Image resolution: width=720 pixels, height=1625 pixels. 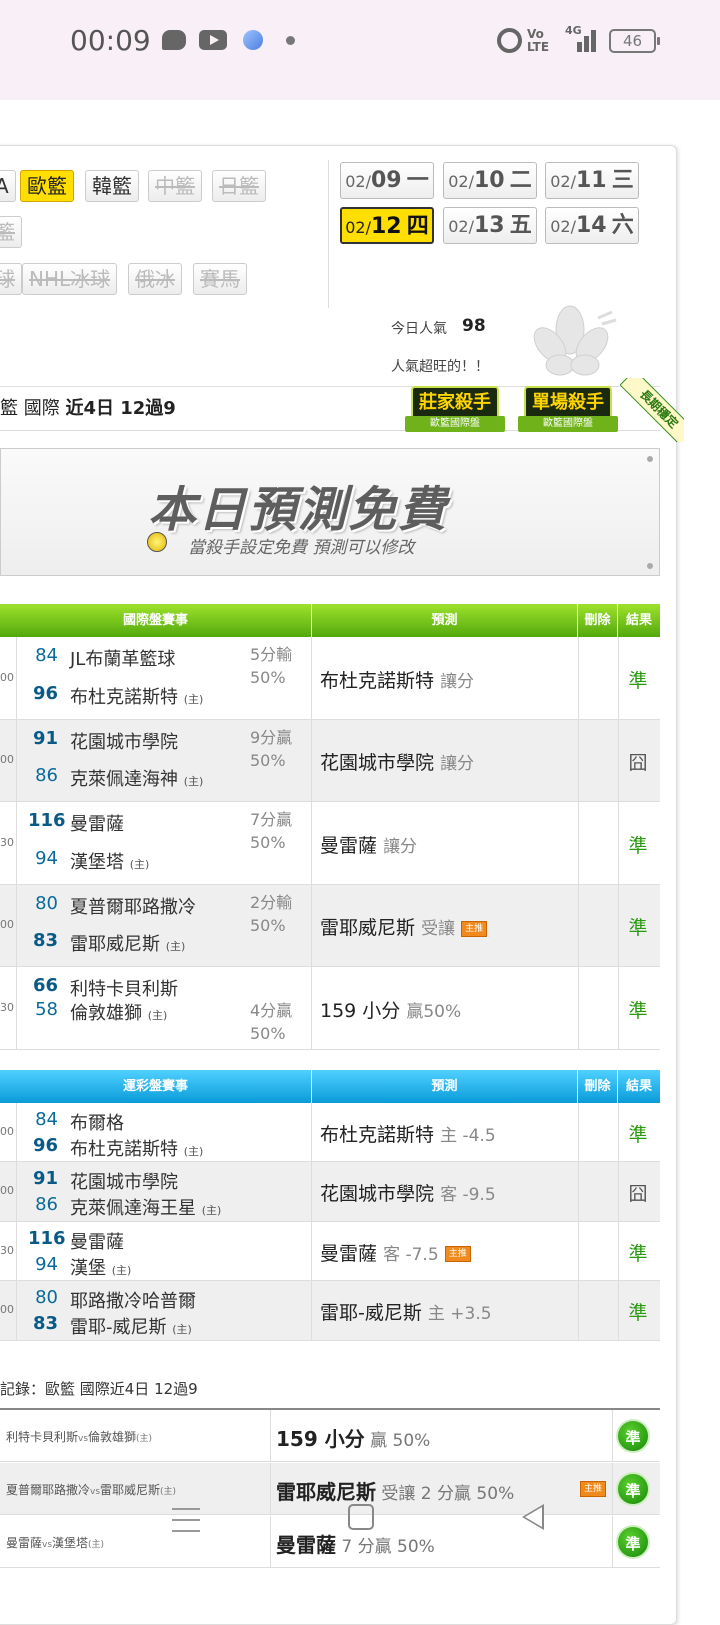 What do you see at coordinates (438, 929) in the screenshot?
I see `prediction-type: 受讓` at bounding box center [438, 929].